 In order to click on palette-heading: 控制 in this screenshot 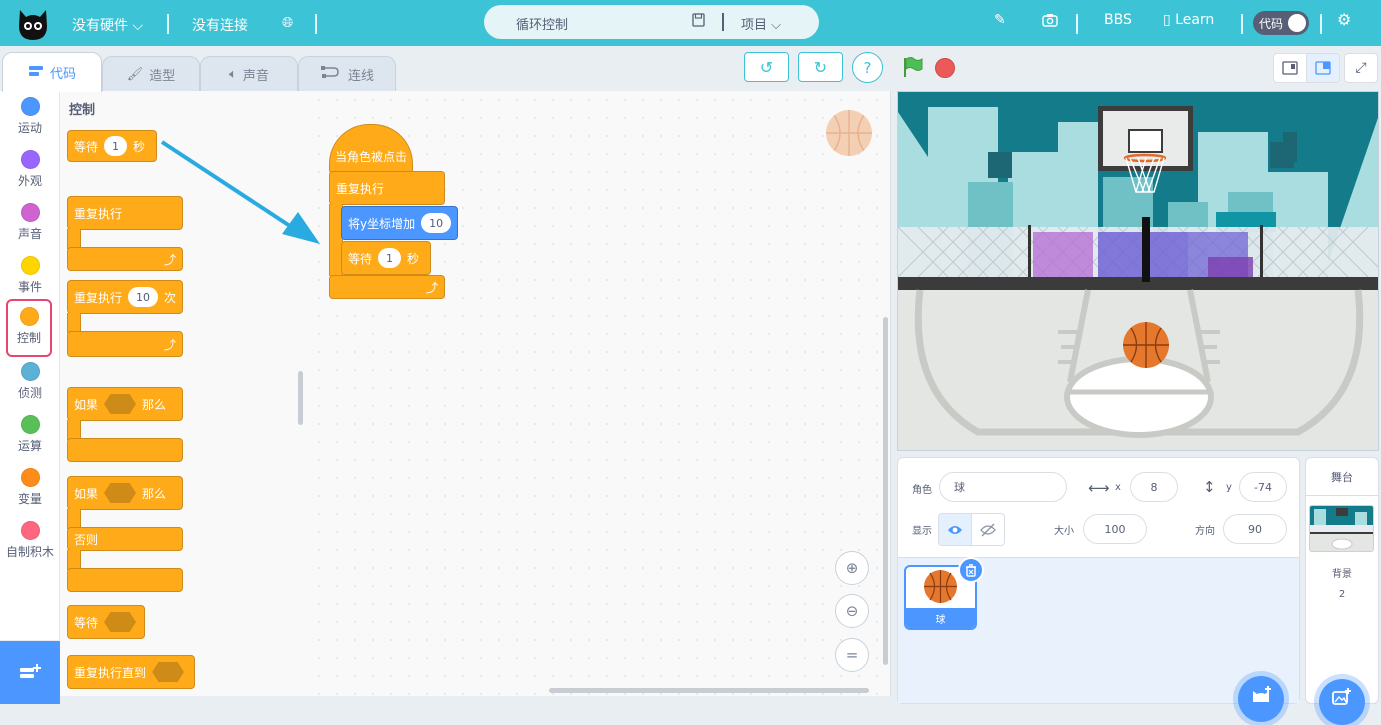, I will do `click(82, 110)`.